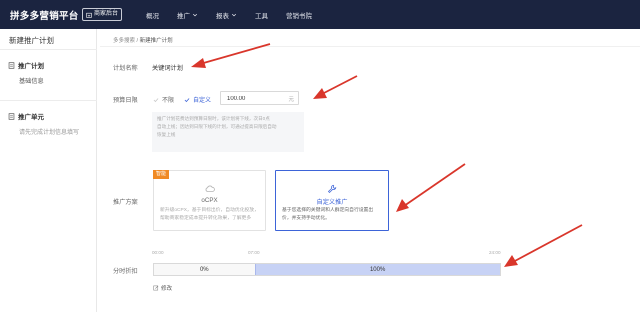 This screenshot has height=312, width=640. Describe the element at coordinates (370, 46) in the screenshot. I see `breadcrumb-divider` at that location.